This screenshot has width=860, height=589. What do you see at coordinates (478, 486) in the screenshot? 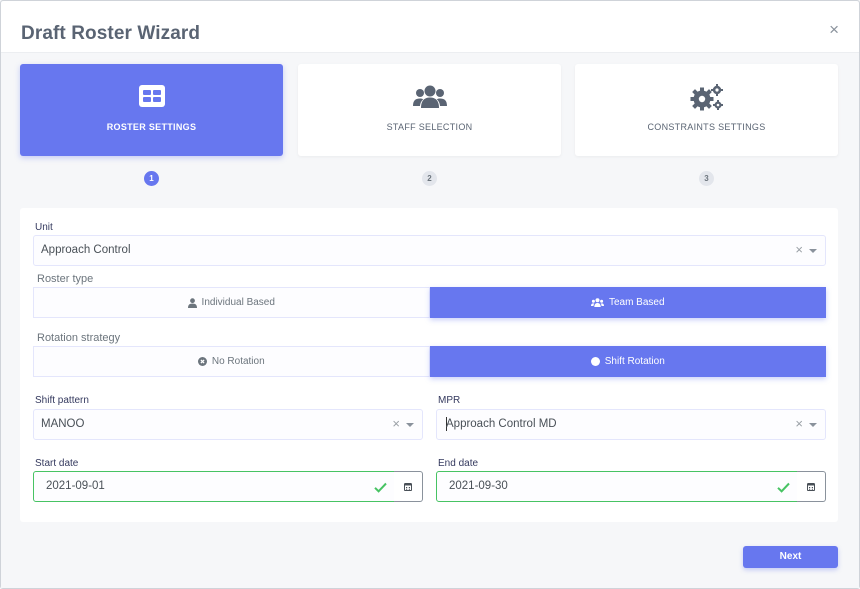
I see `end-date-value: 2021-09-30` at bounding box center [478, 486].